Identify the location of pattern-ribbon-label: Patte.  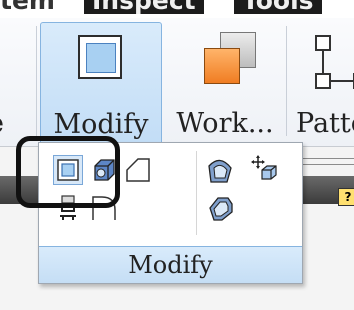
(325, 123).